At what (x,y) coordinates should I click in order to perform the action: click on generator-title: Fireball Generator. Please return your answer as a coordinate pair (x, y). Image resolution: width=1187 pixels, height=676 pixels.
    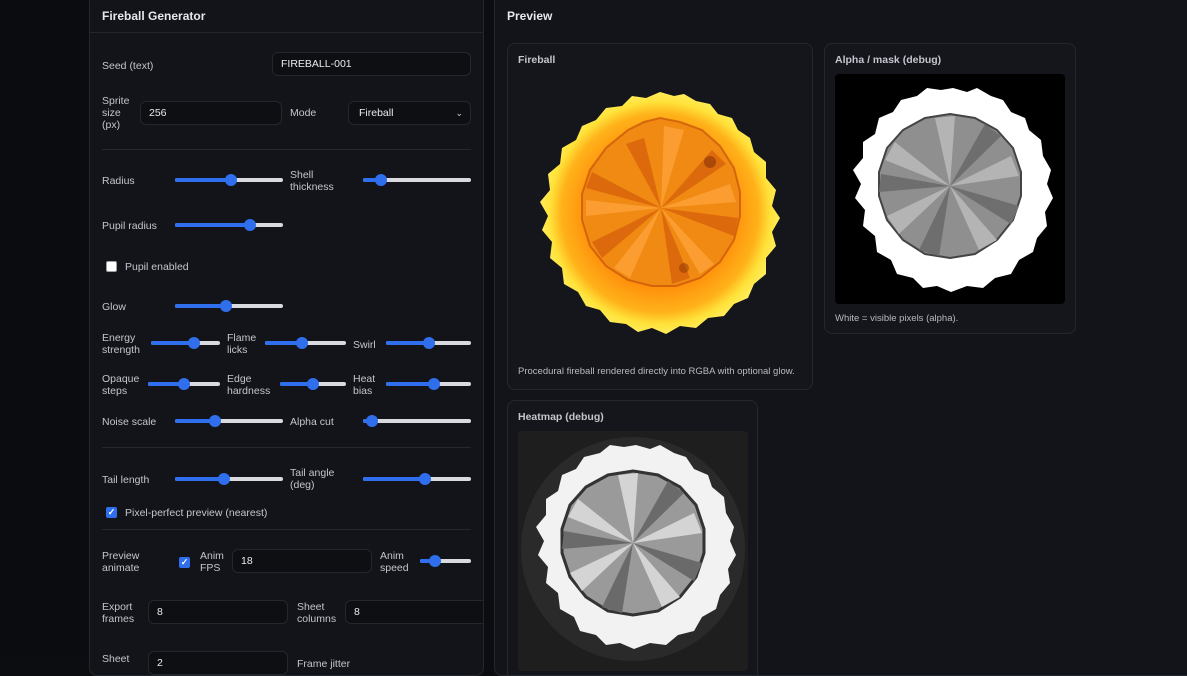
    Looking at the image, I should click on (154, 16).